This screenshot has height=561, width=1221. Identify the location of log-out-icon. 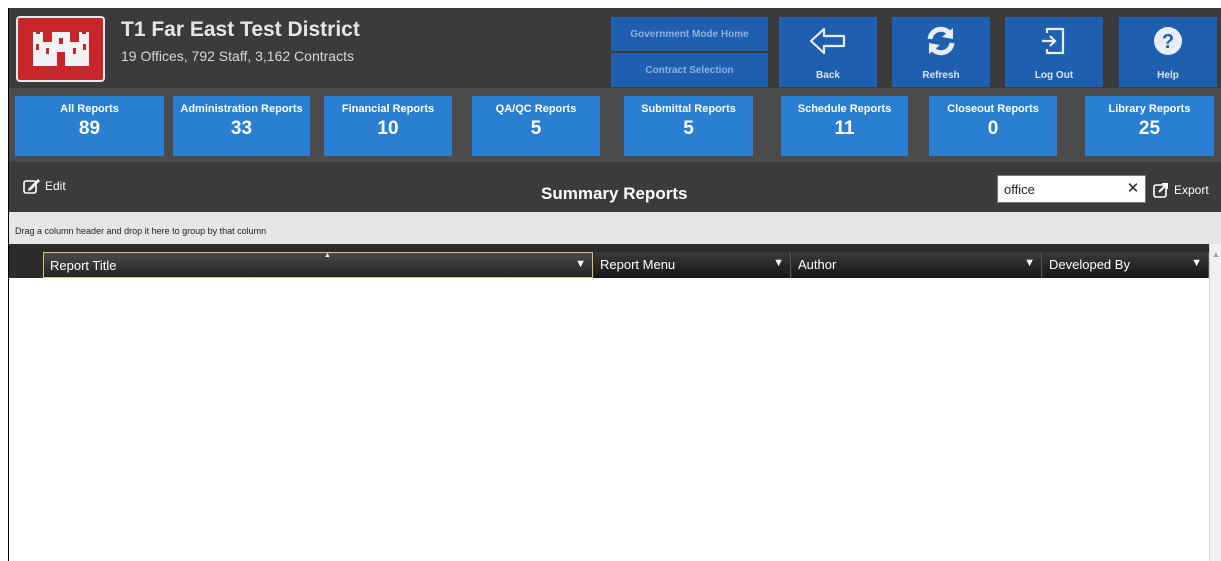
(1053, 41).